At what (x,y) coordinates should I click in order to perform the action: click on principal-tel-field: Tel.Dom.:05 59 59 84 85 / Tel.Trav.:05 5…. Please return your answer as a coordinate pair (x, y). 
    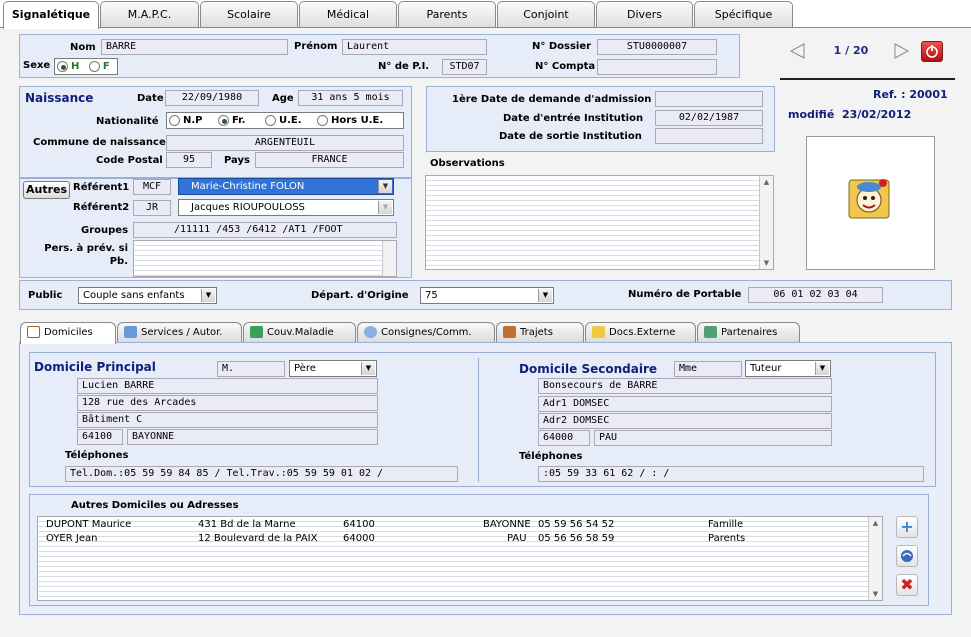
    Looking at the image, I should click on (261, 474).